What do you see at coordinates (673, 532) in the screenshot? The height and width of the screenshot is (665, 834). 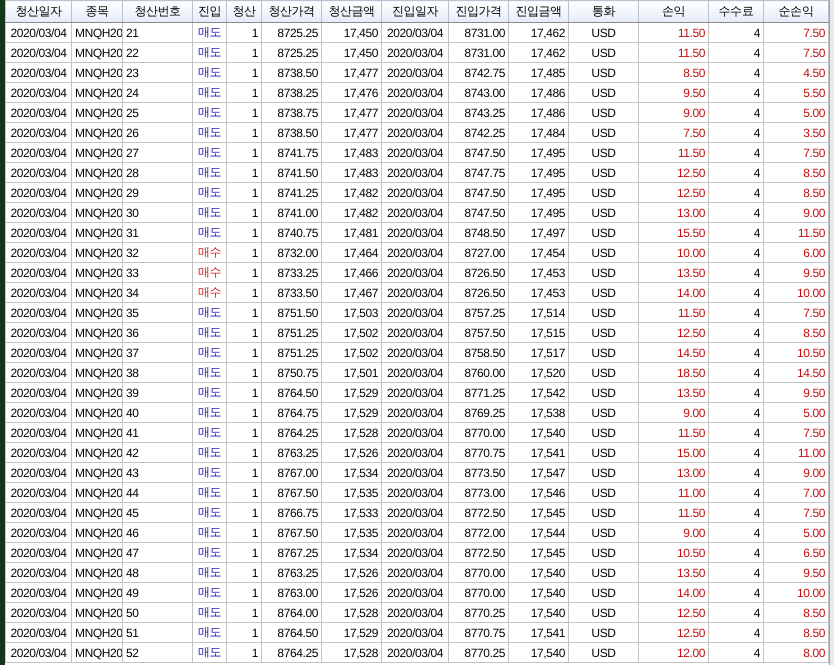 I see `table-cell: 9.00` at bounding box center [673, 532].